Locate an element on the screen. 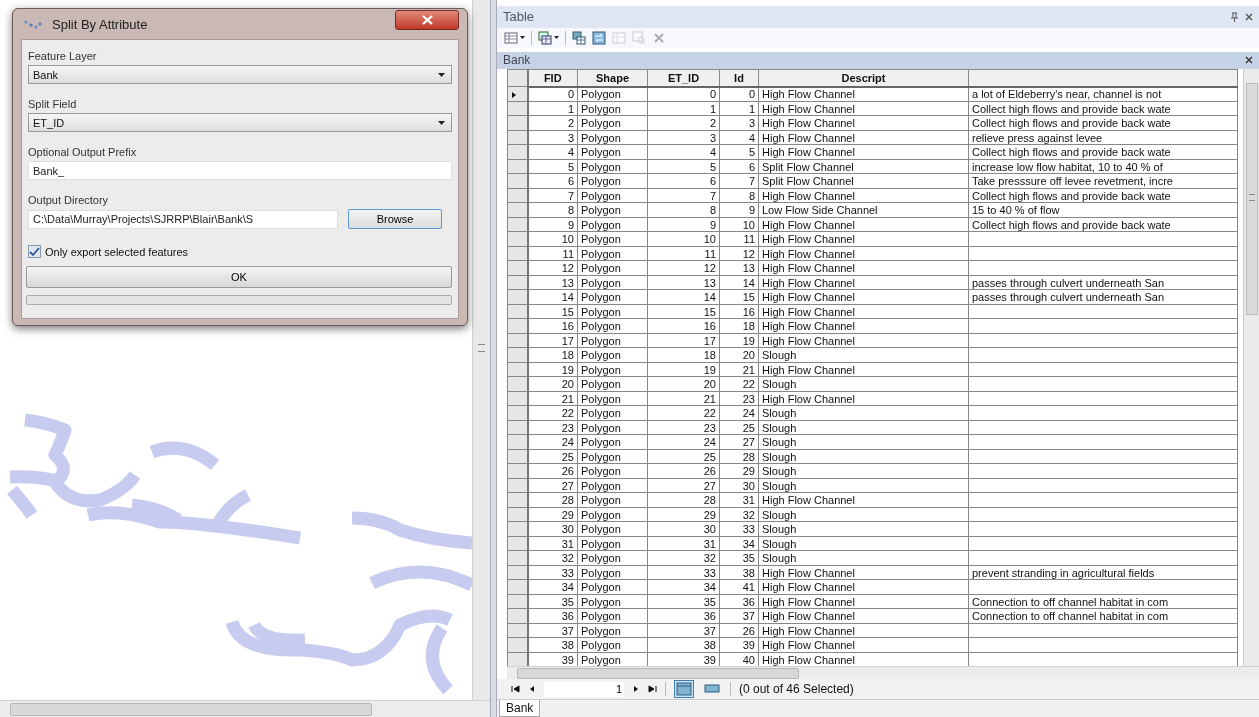 The height and width of the screenshot is (717, 1259). table-cell: 0 is located at coordinates (739, 94).